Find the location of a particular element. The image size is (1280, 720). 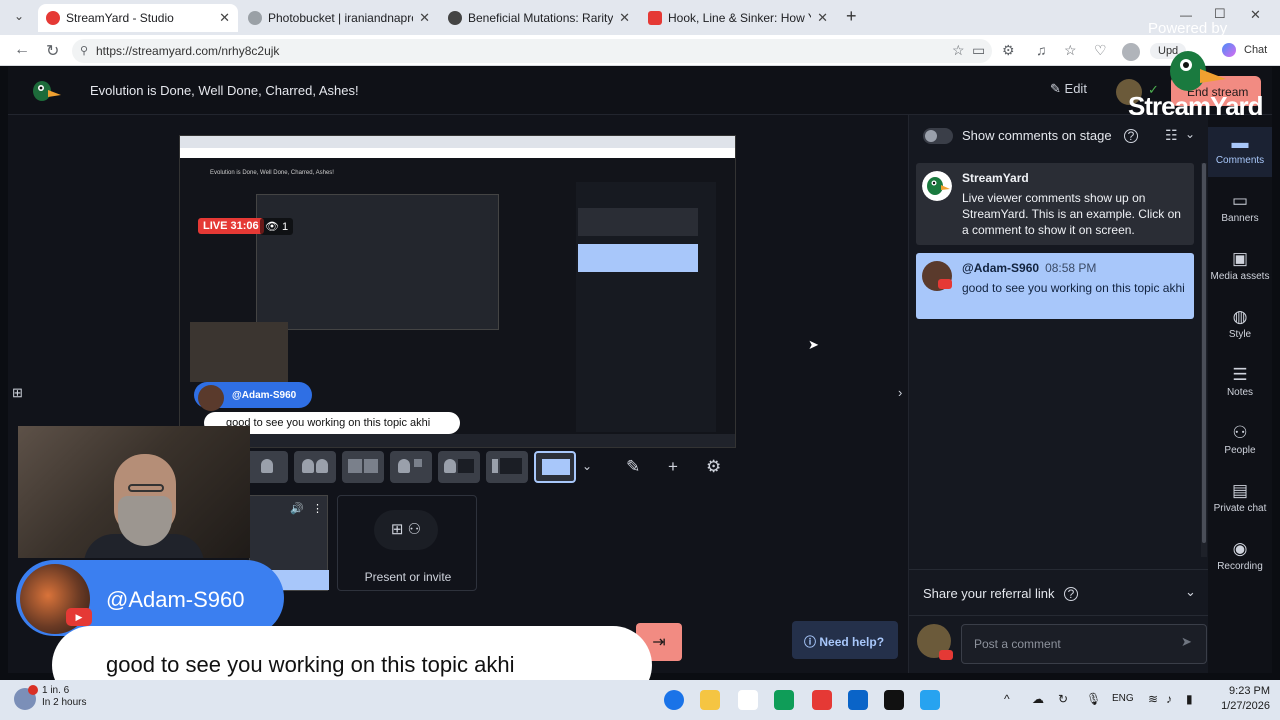

onedrive-icon: ☁ is located at coordinates (1038, 699).